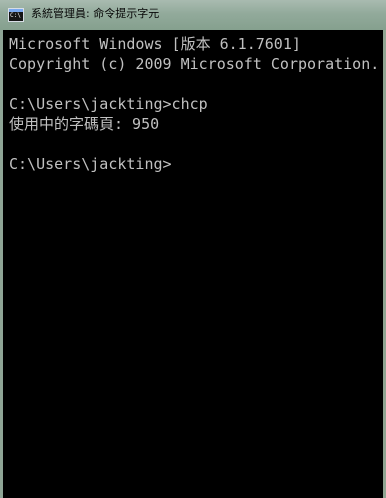 The height and width of the screenshot is (498, 386). I want to click on console-prompt: C:\Users\jackting>, so click(90, 164).